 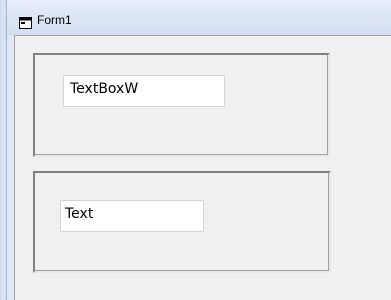 I want to click on form-window-icon, so click(x=25, y=21).